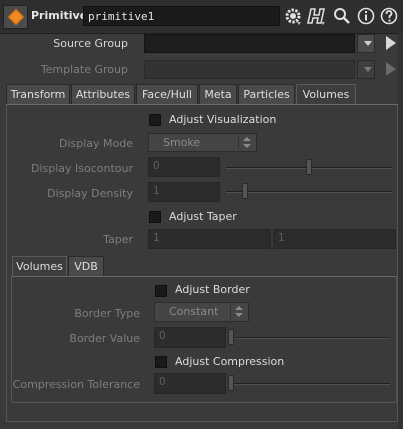 This screenshot has height=429, width=403. What do you see at coordinates (342, 16) in the screenshot?
I see `magnifier-icon` at bounding box center [342, 16].